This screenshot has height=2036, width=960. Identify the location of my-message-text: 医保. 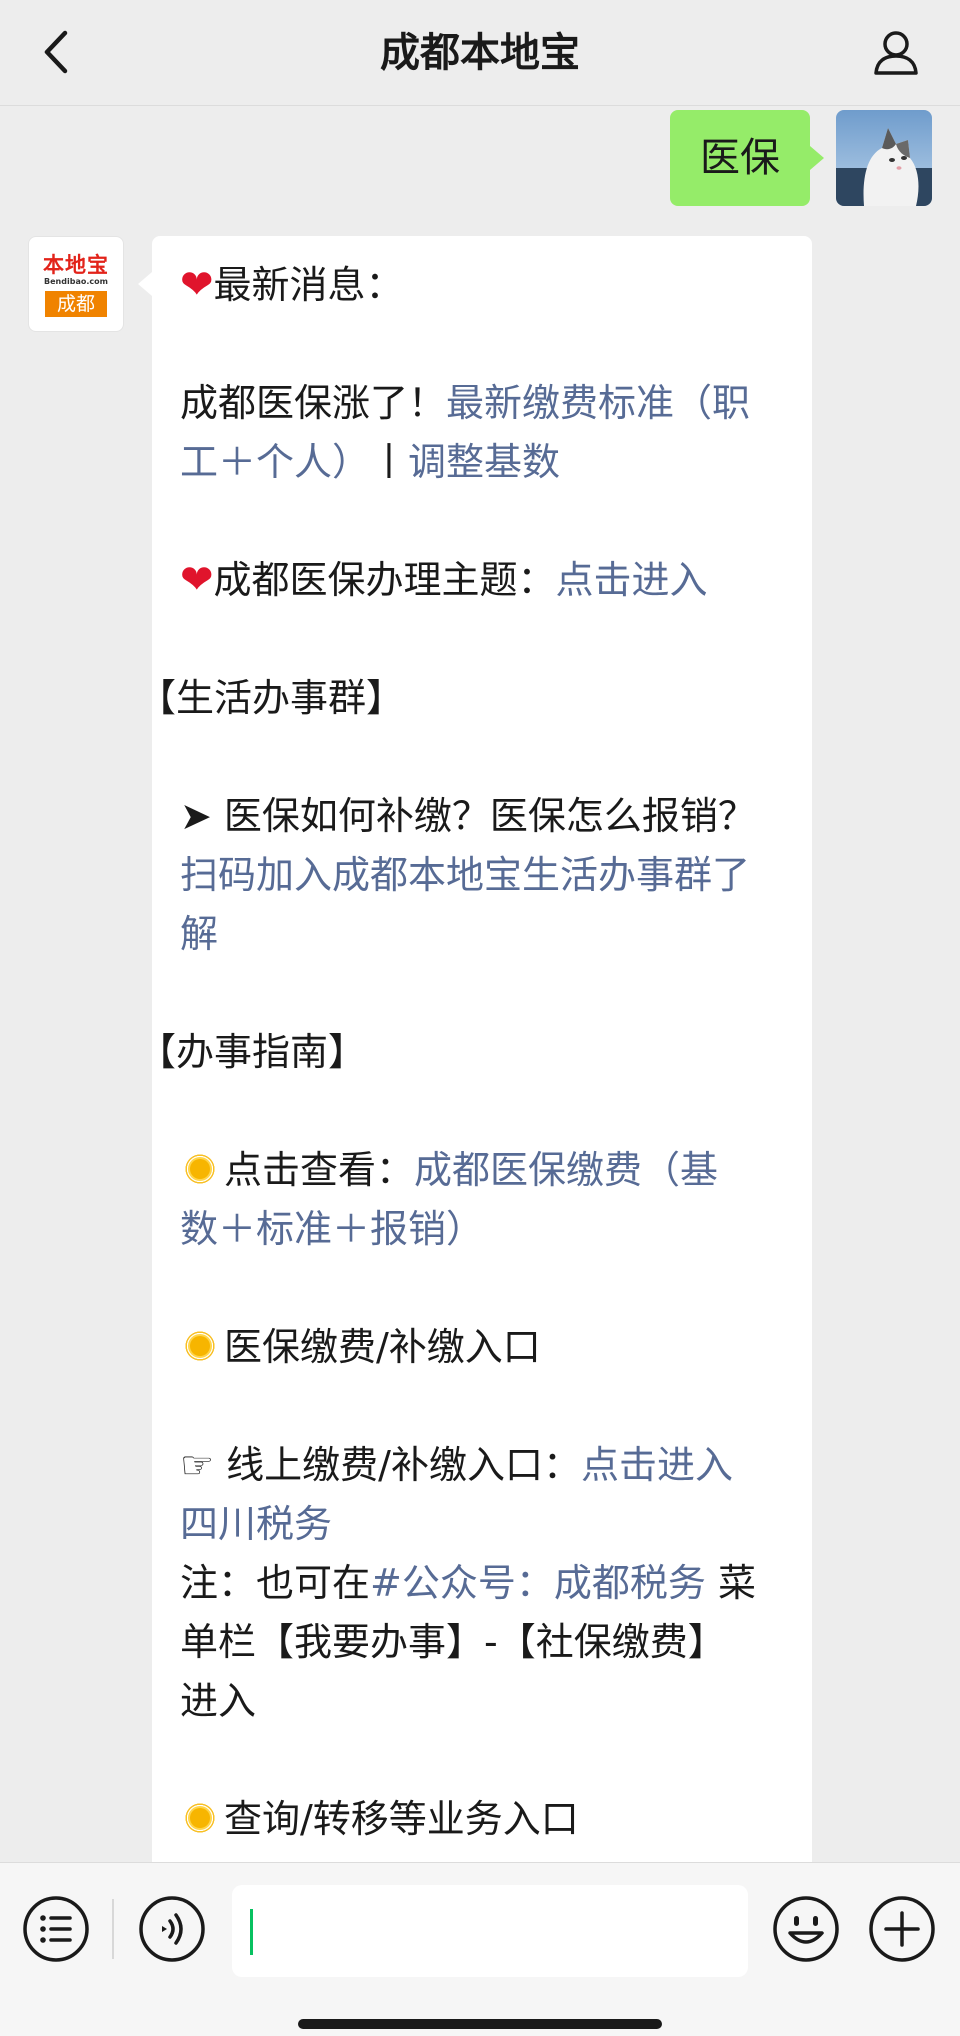
(740, 158).